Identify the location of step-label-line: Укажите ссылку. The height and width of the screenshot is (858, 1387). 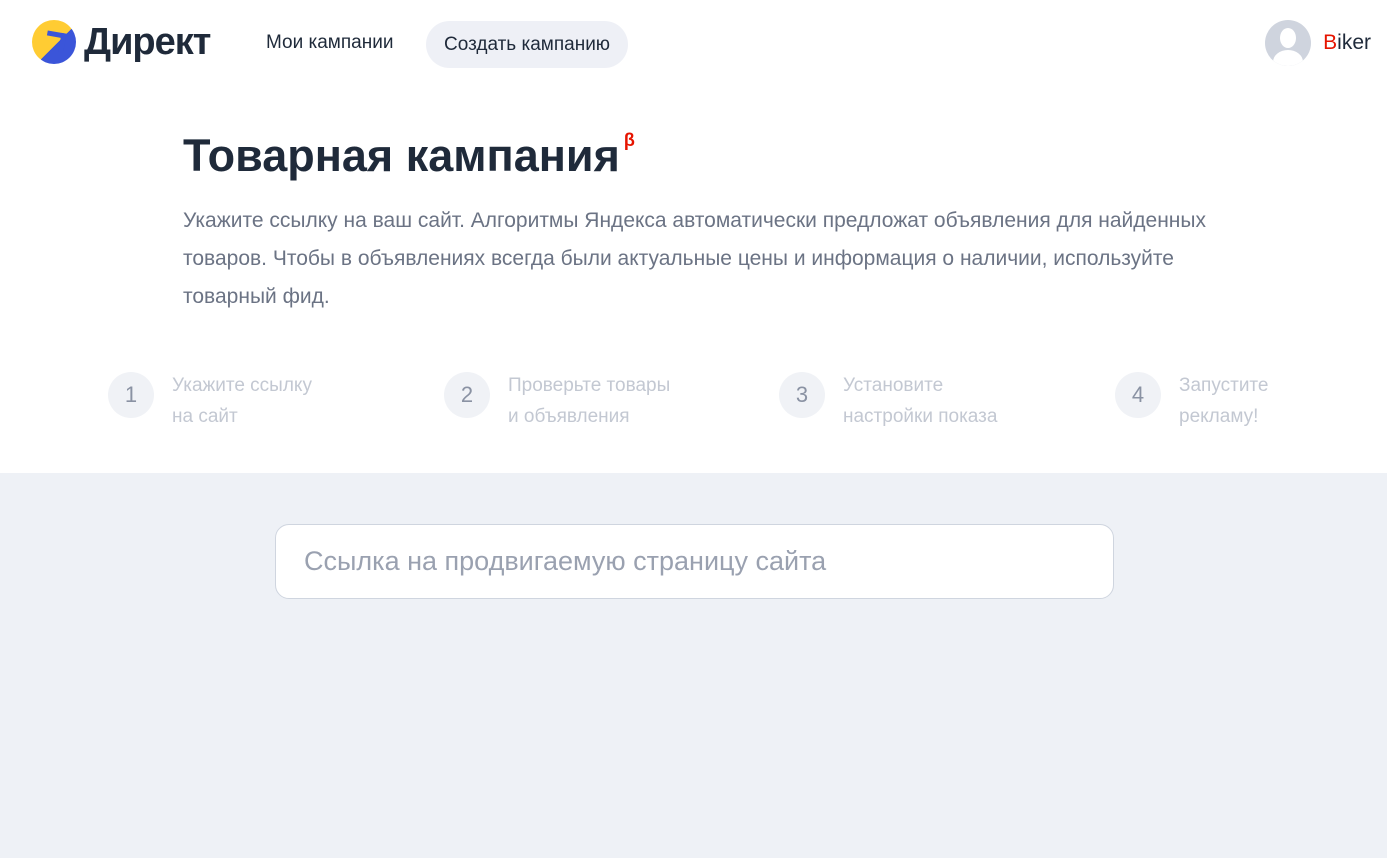
(242, 385).